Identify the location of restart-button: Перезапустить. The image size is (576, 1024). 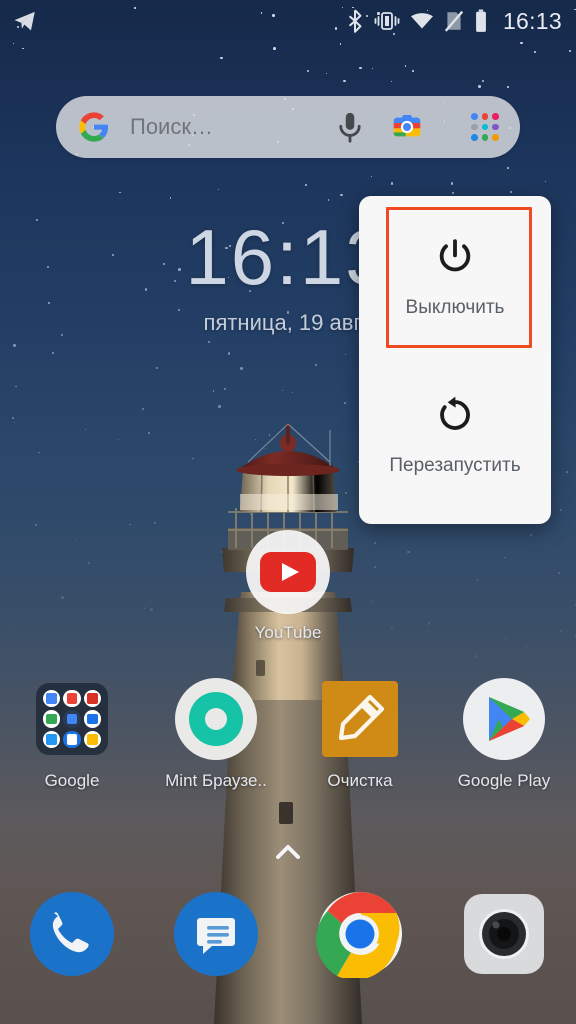
(455, 436).